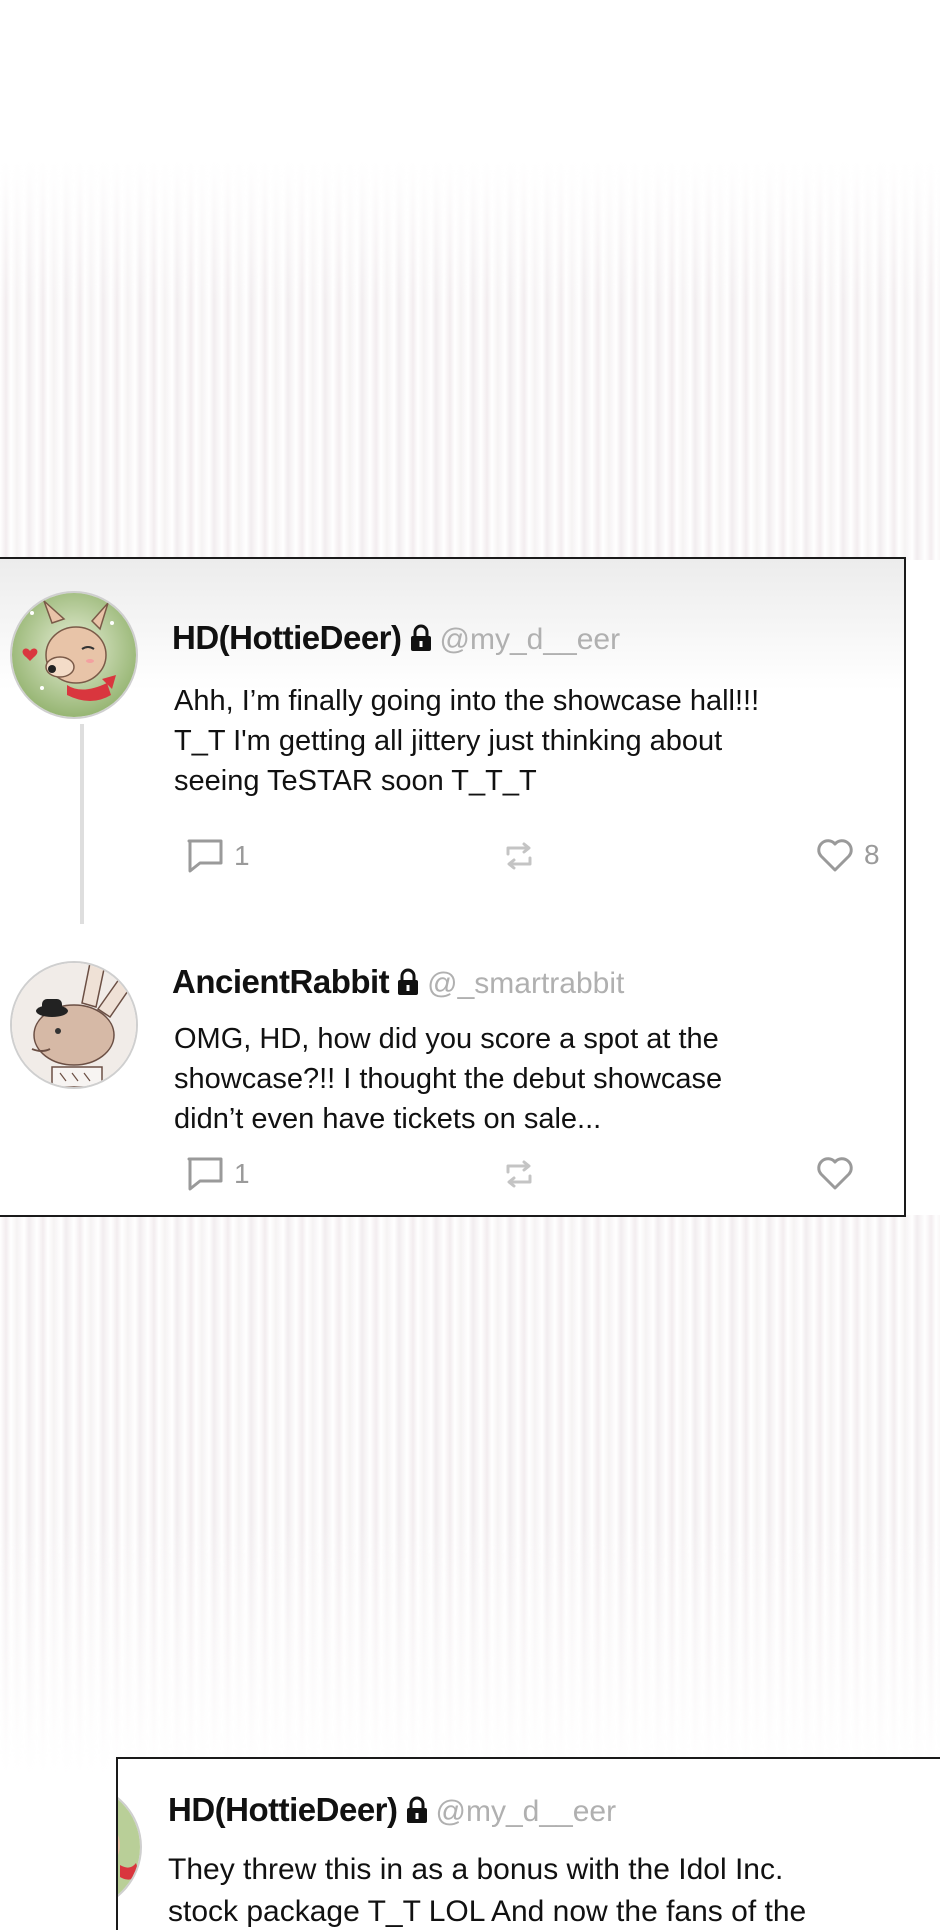 This screenshot has width=940, height=1930. I want to click on display-name: AncientRabbit, so click(281, 982).